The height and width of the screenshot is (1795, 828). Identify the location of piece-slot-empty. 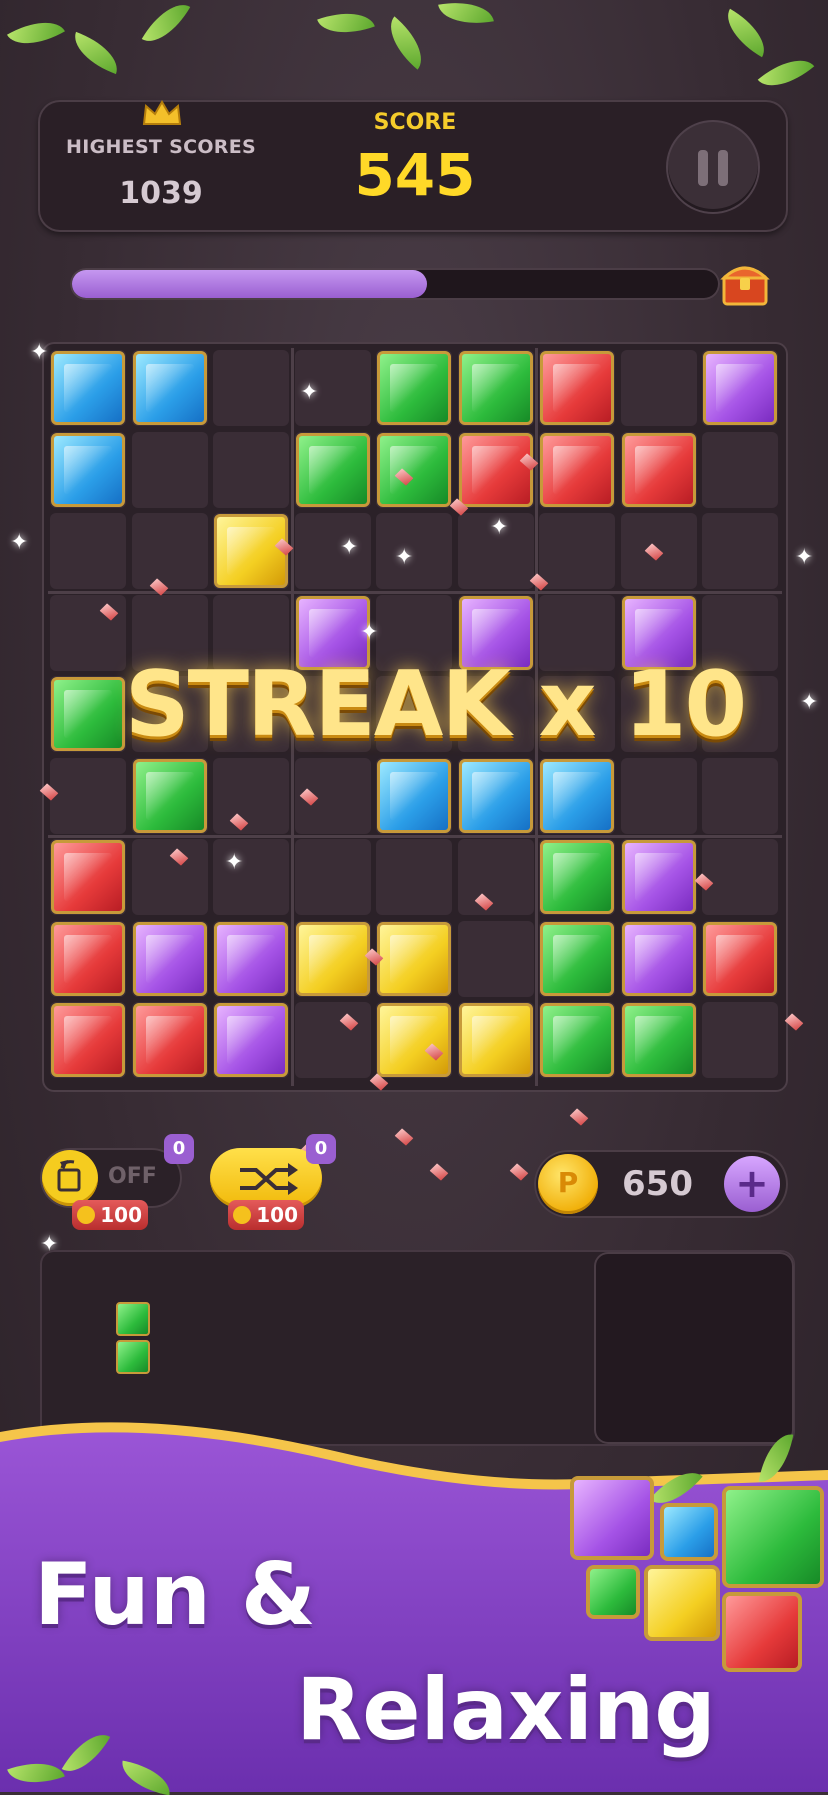
(694, 1348).